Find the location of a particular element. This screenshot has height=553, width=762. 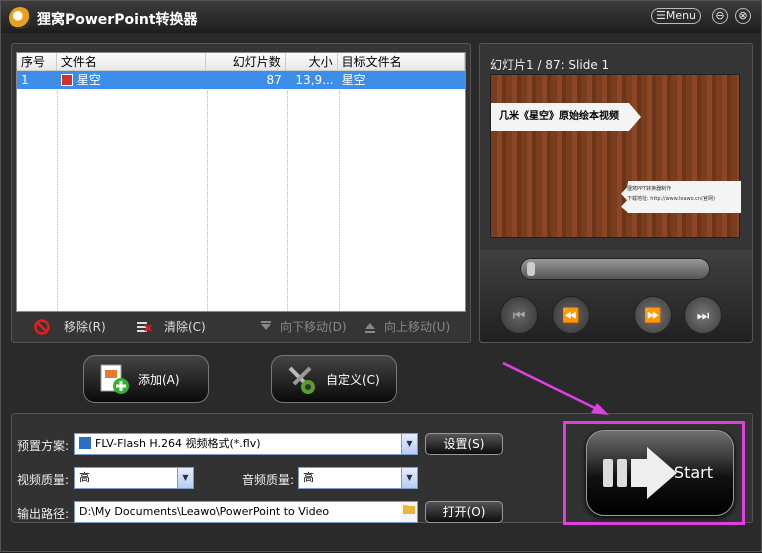

col-filename: 文件名 is located at coordinates (132, 61).